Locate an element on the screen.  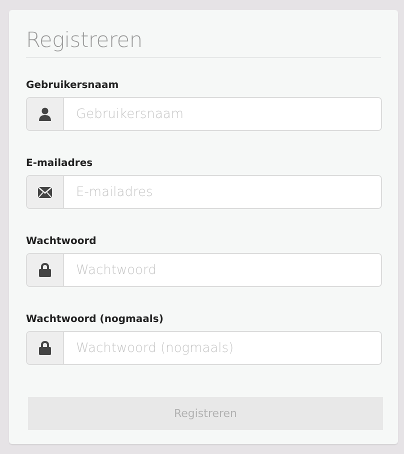
input-field: Gebruikersnaam is located at coordinates (204, 114).